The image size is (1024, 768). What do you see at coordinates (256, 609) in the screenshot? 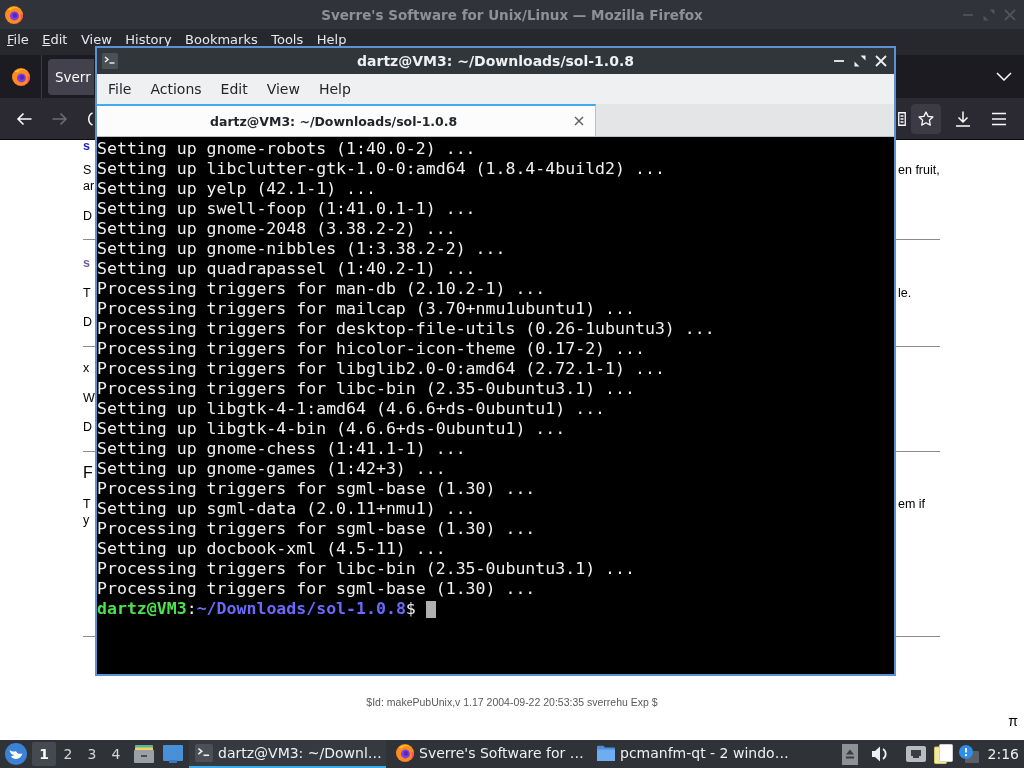
I see `shell-prompt: dartz@VM3:~/Downloads/sol-1.0.8$` at bounding box center [256, 609].